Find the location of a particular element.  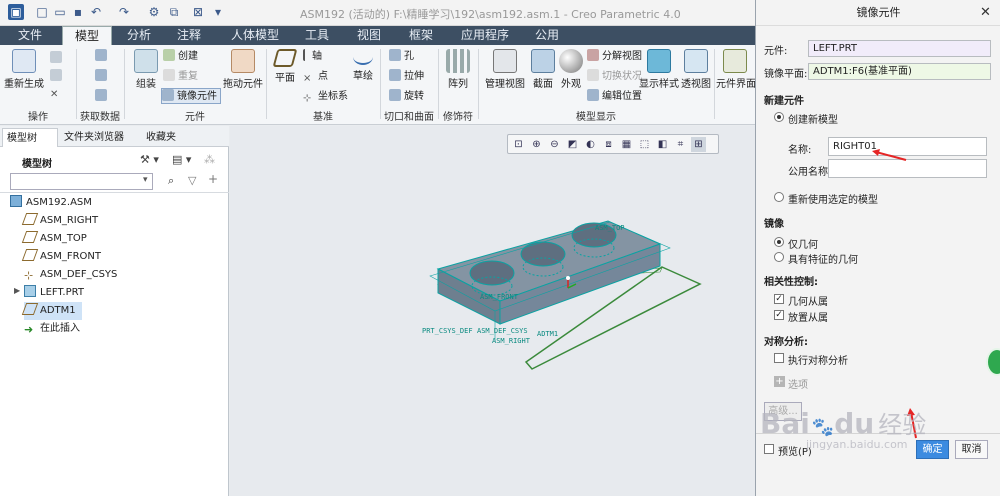

display-style-label: 显示样式 is located at coordinates (659, 84).